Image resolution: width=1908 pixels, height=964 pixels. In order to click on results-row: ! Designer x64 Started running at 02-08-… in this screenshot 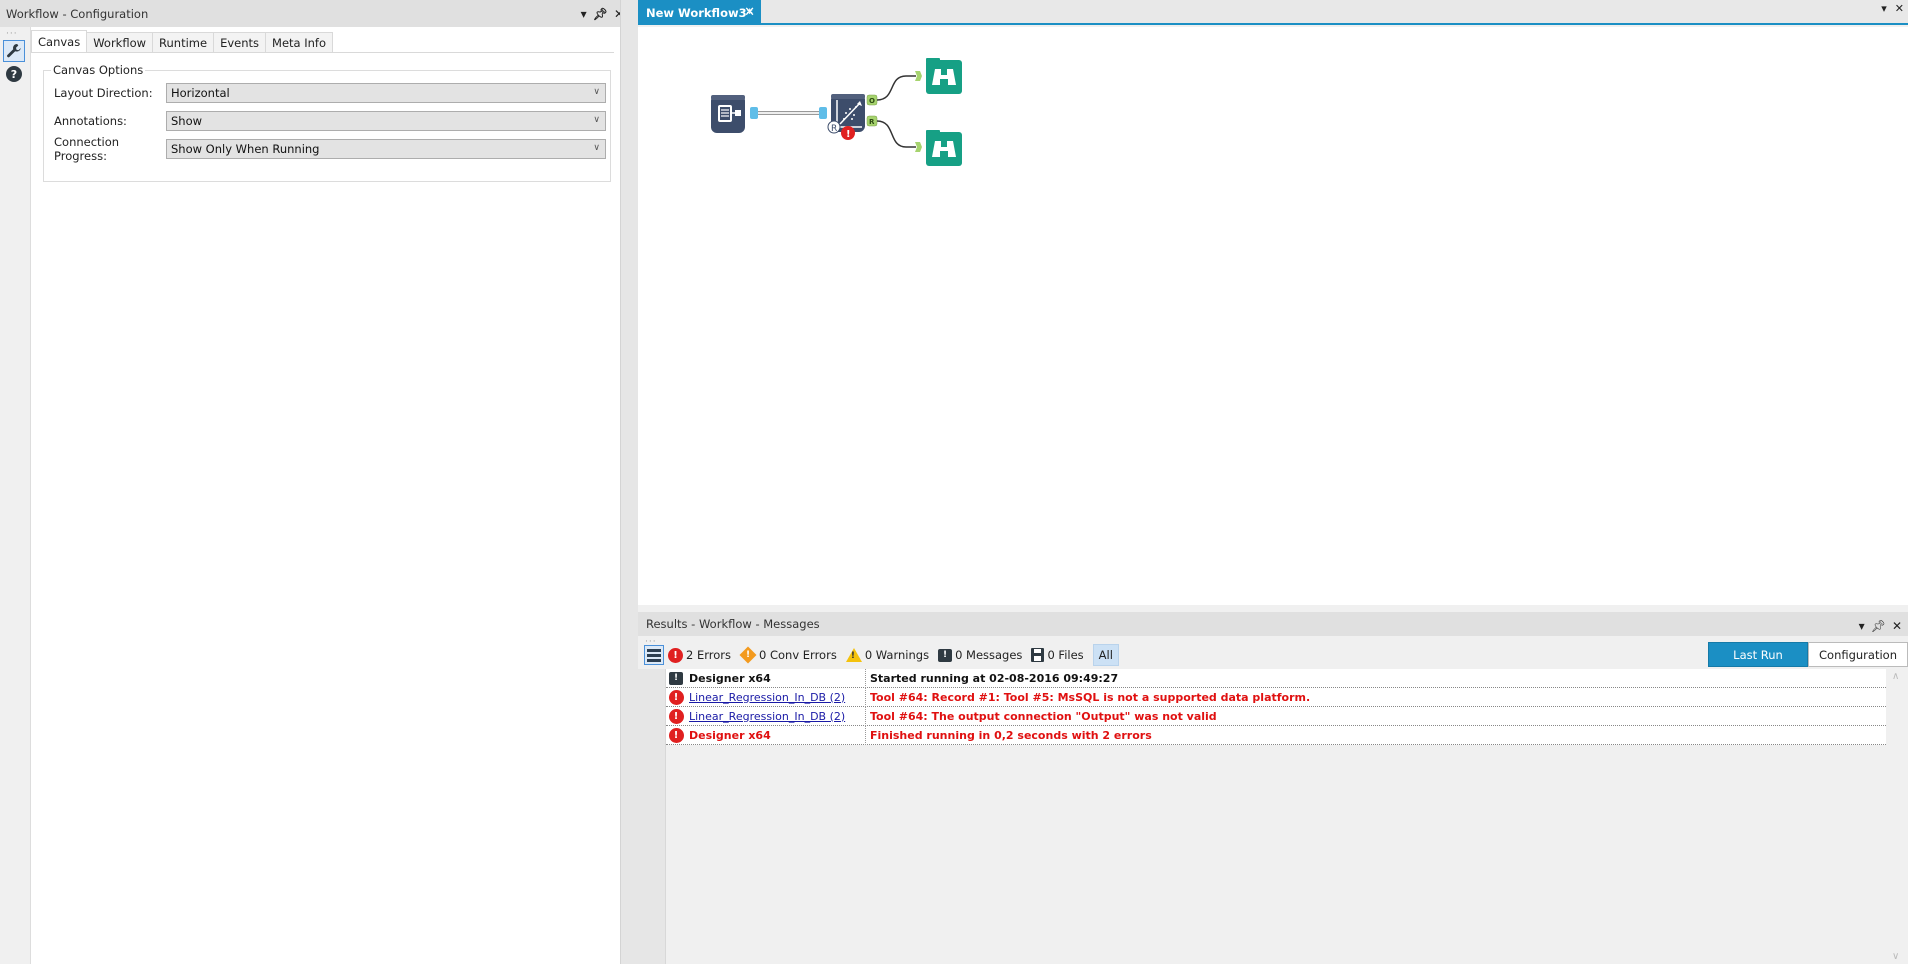, I will do `click(1276, 678)`.